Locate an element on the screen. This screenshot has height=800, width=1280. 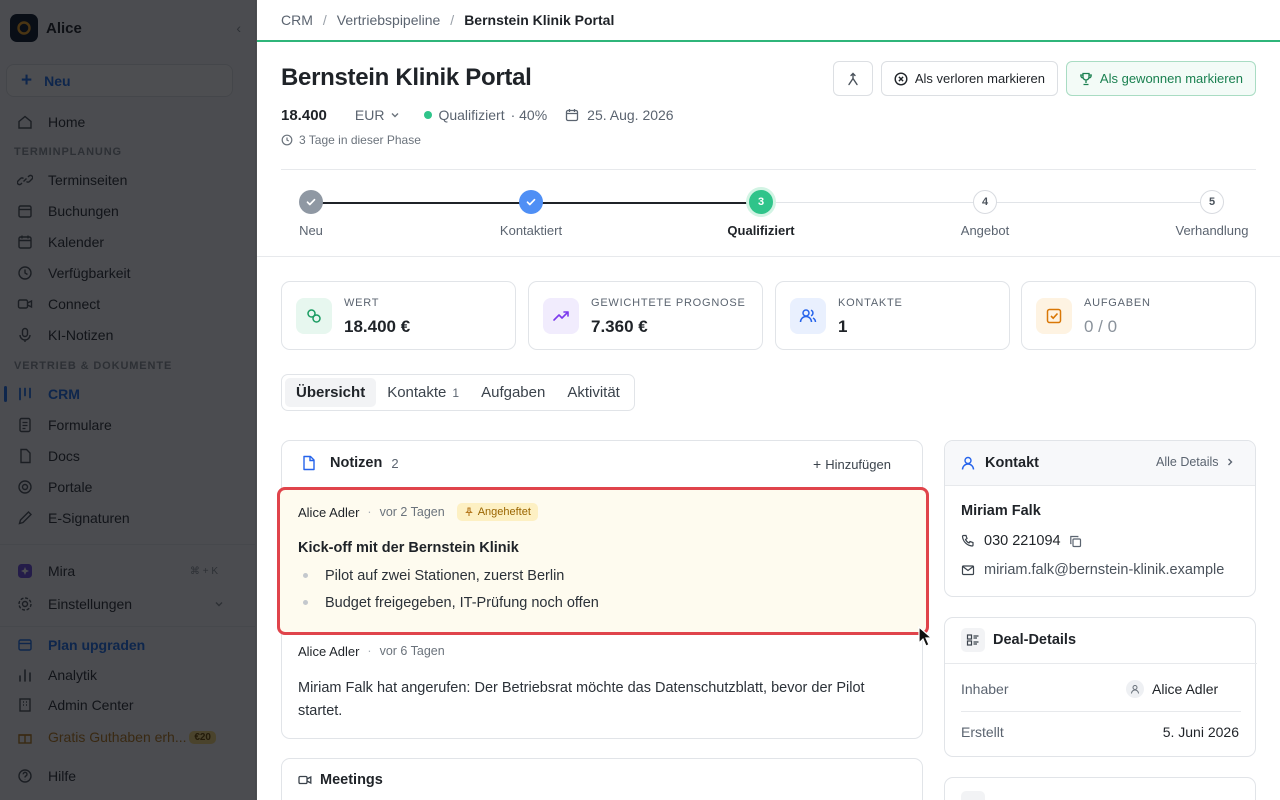
note-bullet: Pilot auf zwei Stationen, zuerst Berlin is located at coordinates (431, 575).